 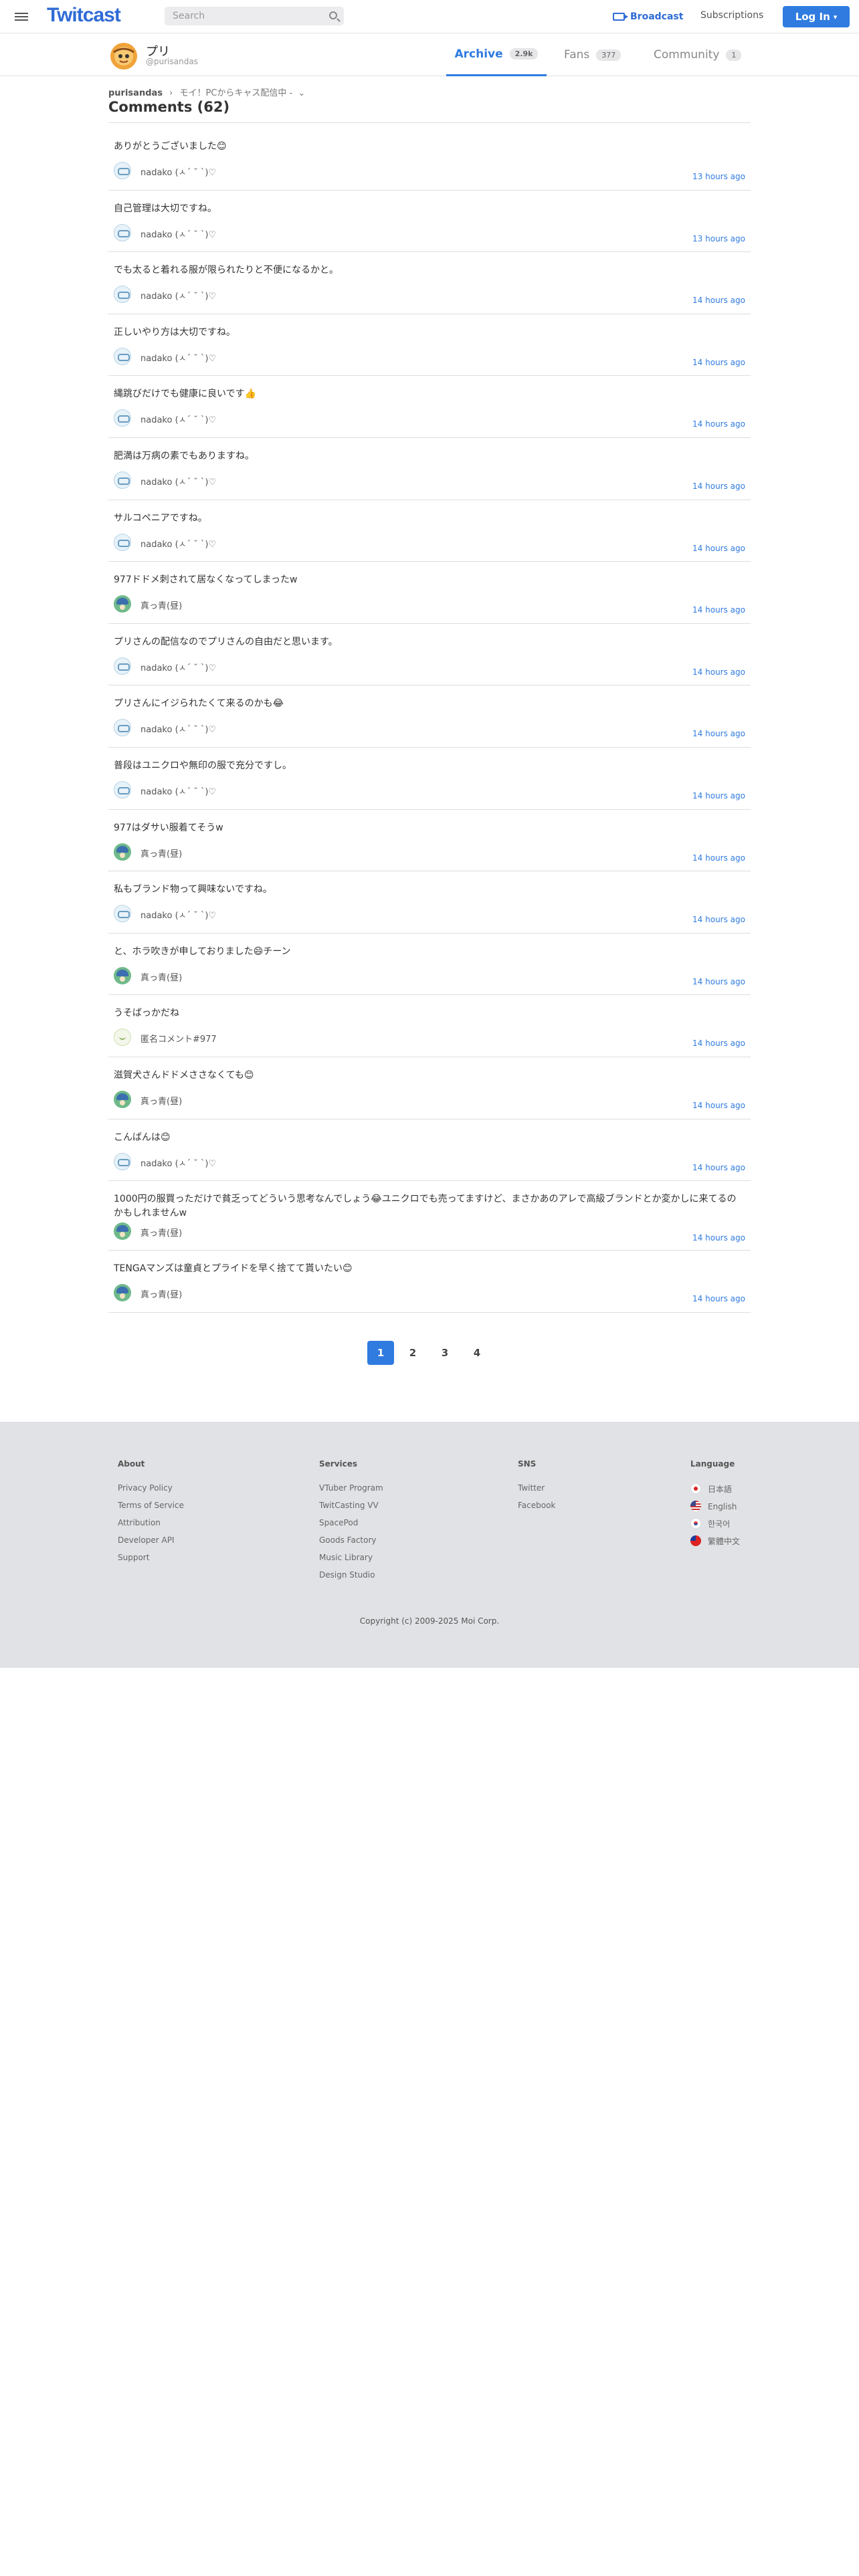 I want to click on language-korean: 한국어, so click(x=715, y=1527).